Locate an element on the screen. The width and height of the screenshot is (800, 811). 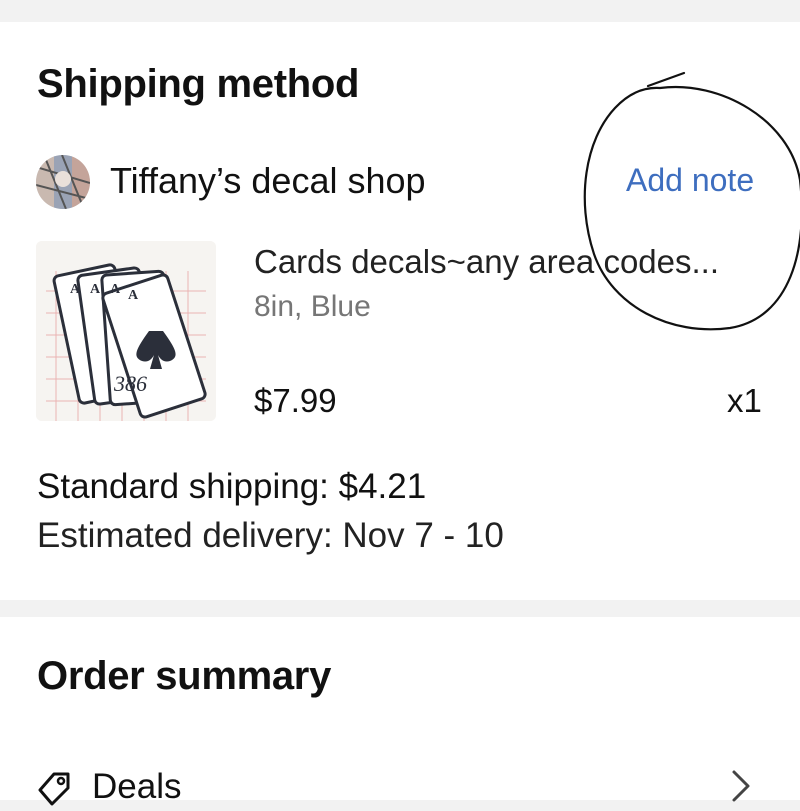
section-title-order-summary: Order summary is located at coordinates (184, 676).